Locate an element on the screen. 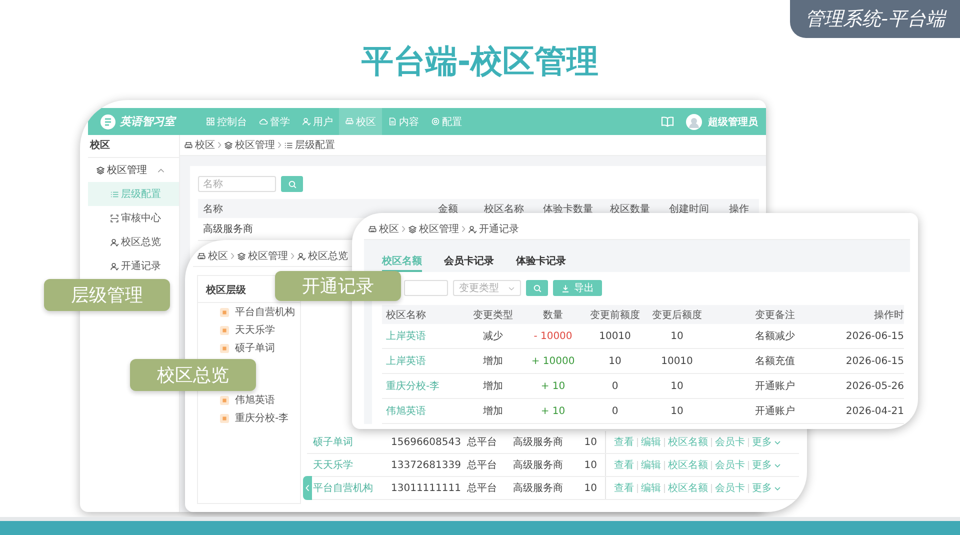 Image resolution: width=960 pixels, height=535 pixels. campus-link: 平台自营机构 is located at coordinates (343, 488).